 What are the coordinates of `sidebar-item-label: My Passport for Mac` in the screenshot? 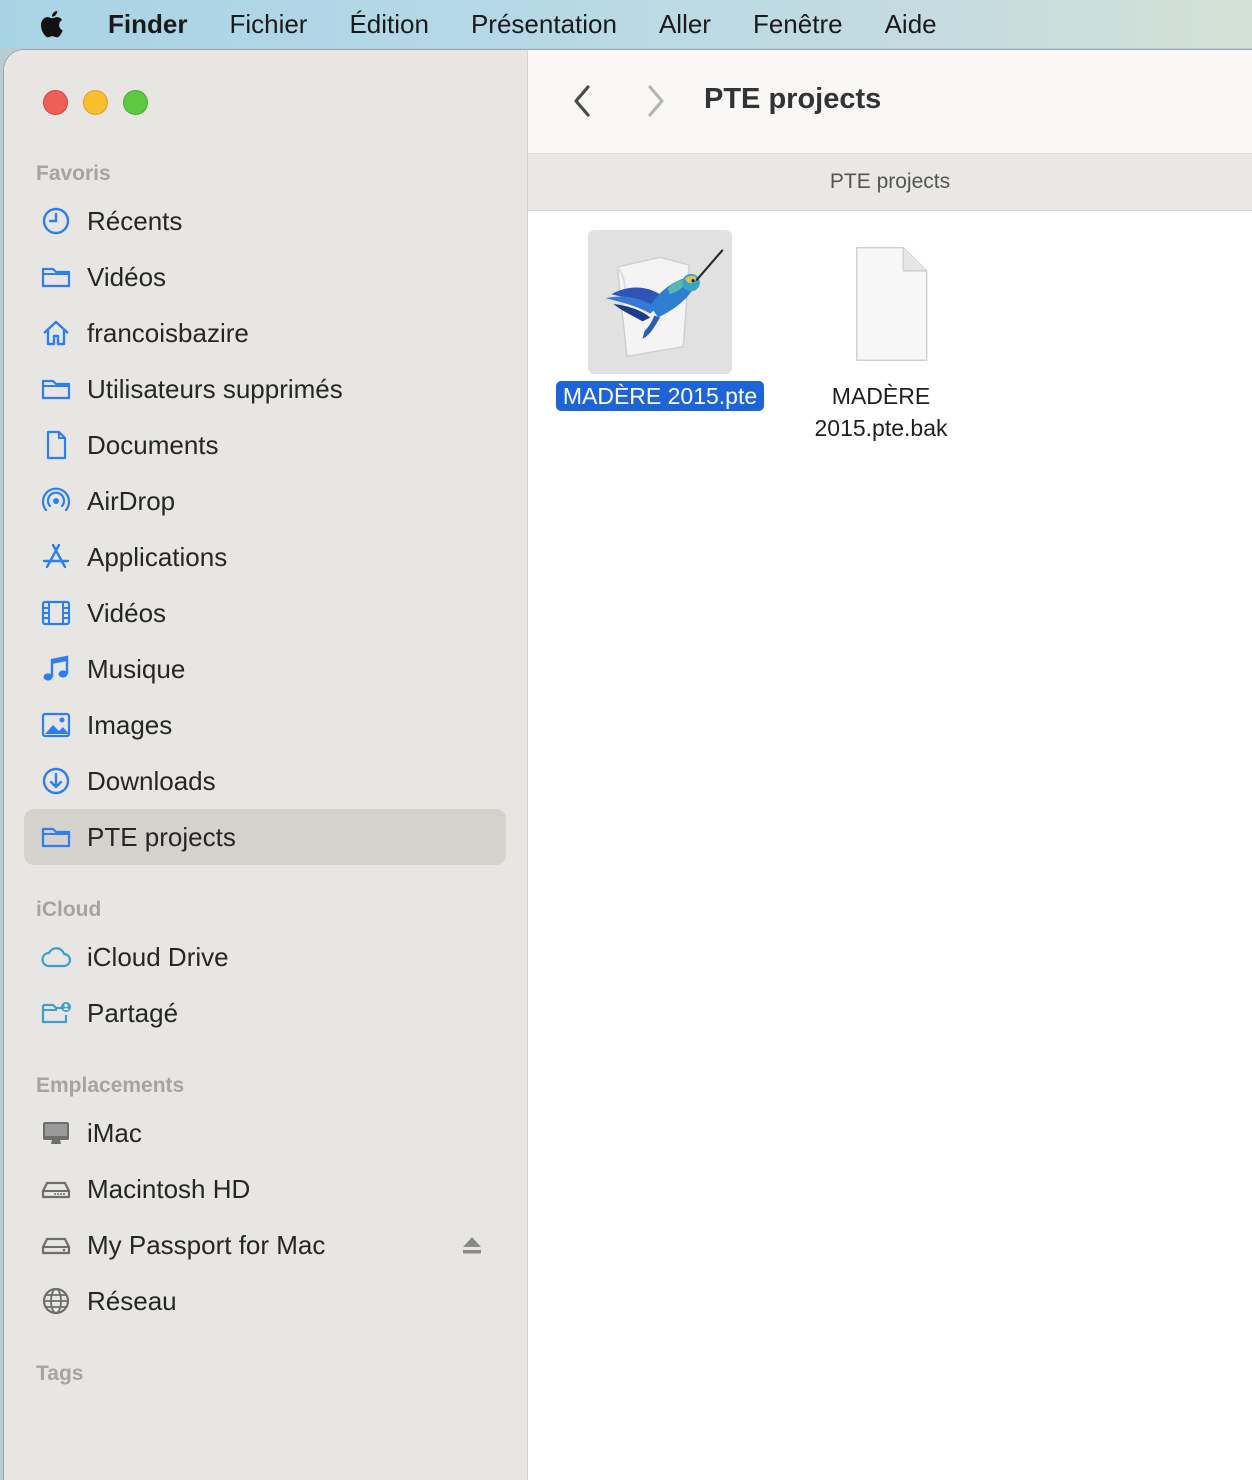 It's located at (206, 1244).